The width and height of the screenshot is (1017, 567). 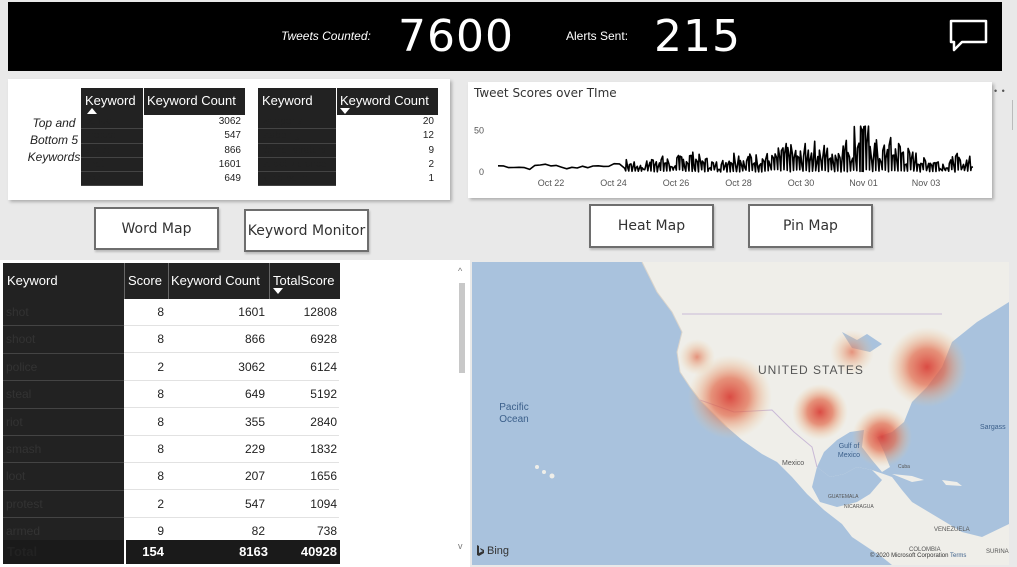 What do you see at coordinates (481, 172) in the screenshot?
I see `y-tick-label: 0` at bounding box center [481, 172].